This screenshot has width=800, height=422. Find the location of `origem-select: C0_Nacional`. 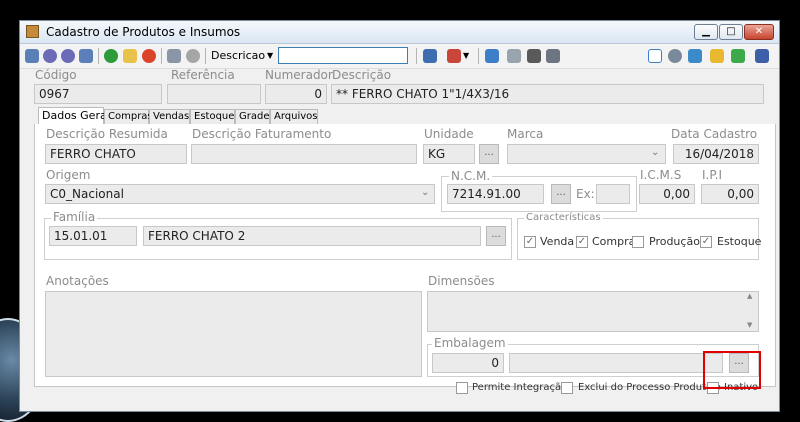

origem-select: C0_Nacional is located at coordinates (240, 194).